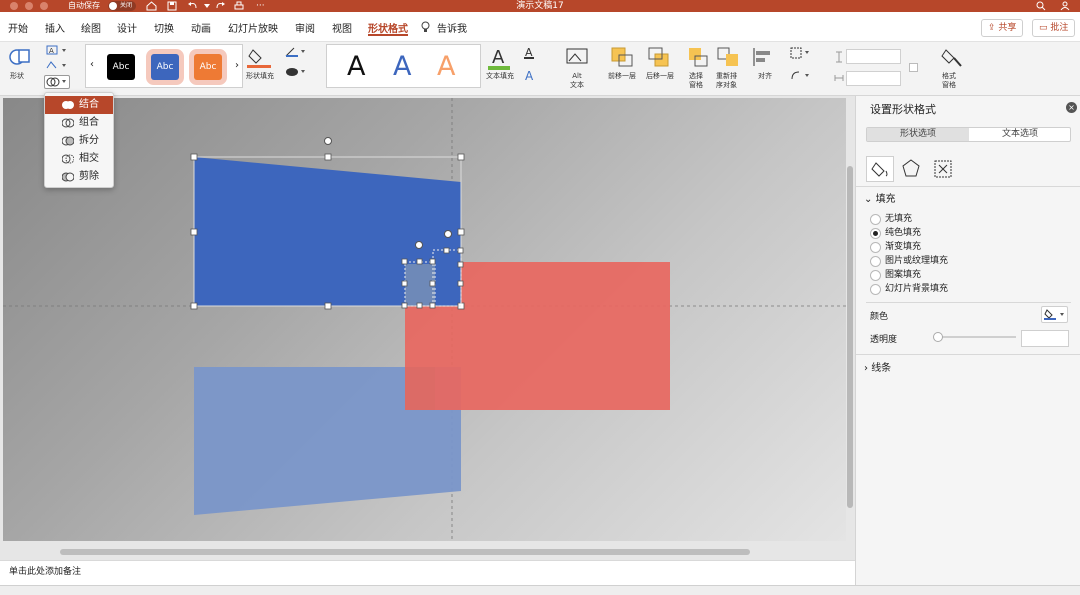 This screenshot has width=1080, height=595. I want to click on tab-review: 审阅, so click(305, 27).